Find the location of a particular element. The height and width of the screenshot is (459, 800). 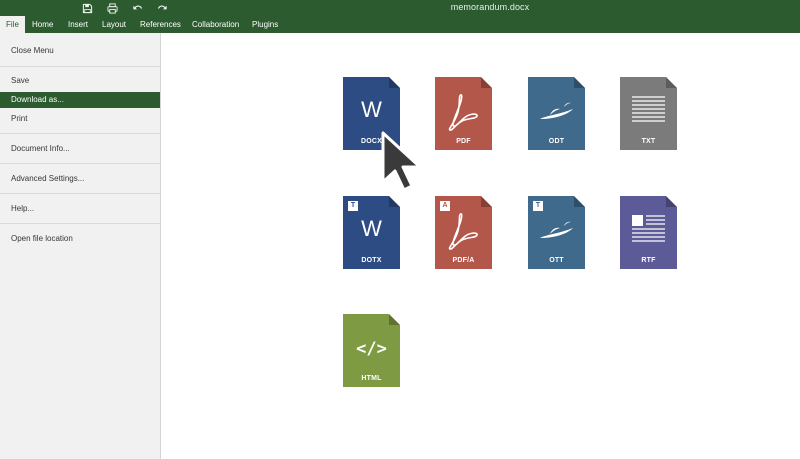

tab-layout: Layout is located at coordinates (114, 24).